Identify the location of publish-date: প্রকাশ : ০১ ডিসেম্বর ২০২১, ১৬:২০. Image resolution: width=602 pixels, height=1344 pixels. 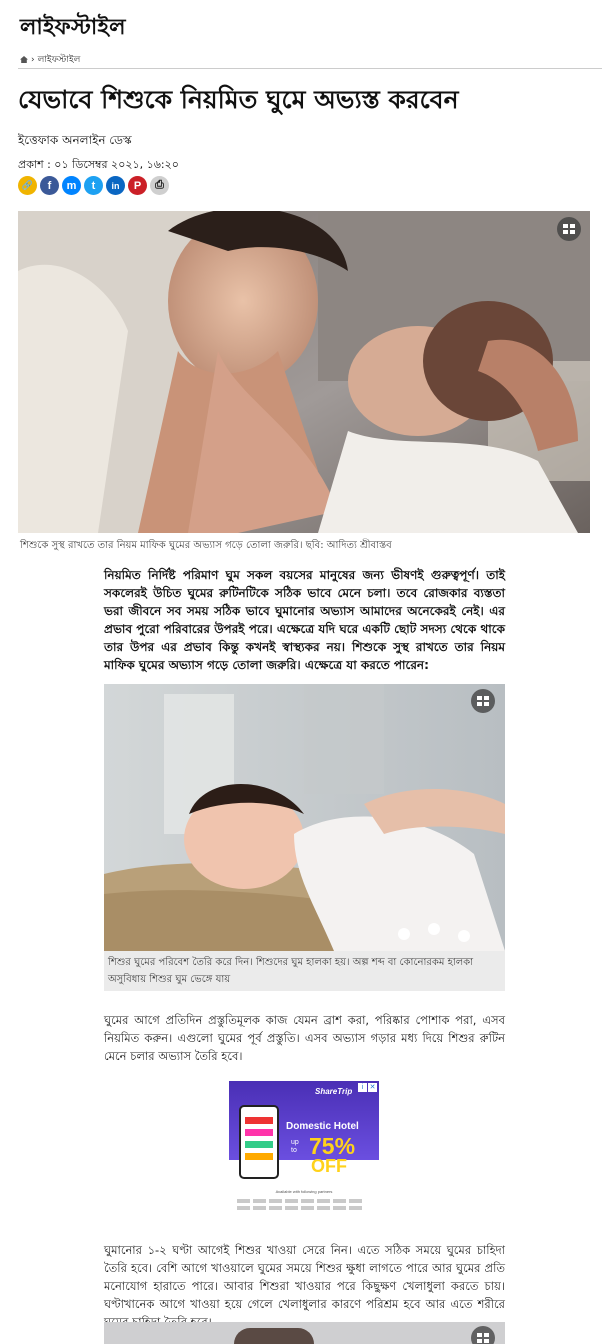
(98, 164).